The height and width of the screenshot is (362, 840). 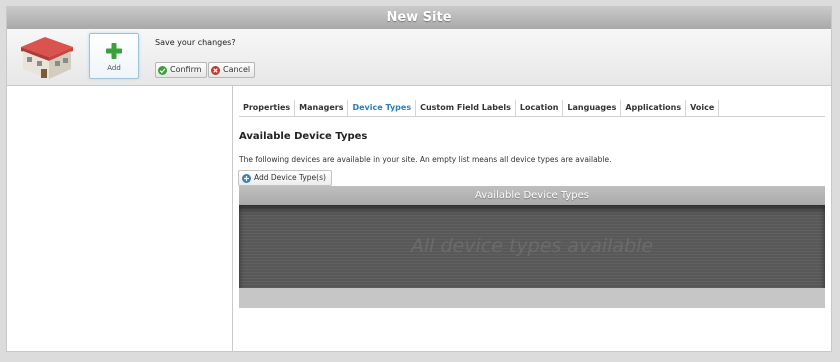 I want to click on confirm-button: Confirm, so click(x=181, y=70).